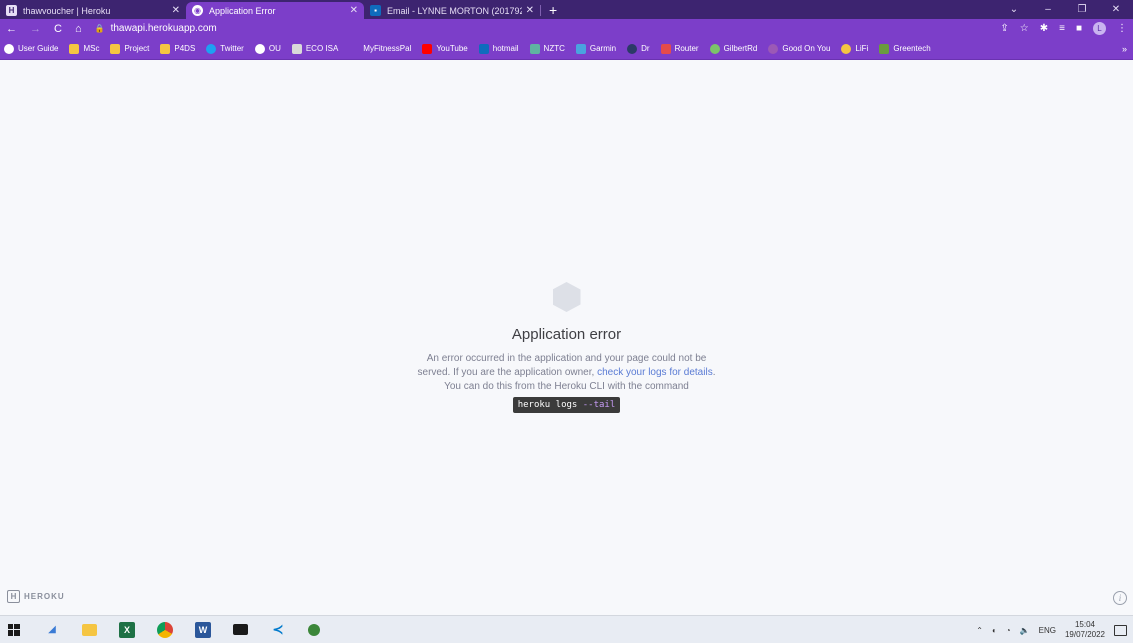 The image size is (1133, 643). Describe the element at coordinates (275, 10) in the screenshot. I see `tab-application-error: ◉ Application Error ✕` at that location.